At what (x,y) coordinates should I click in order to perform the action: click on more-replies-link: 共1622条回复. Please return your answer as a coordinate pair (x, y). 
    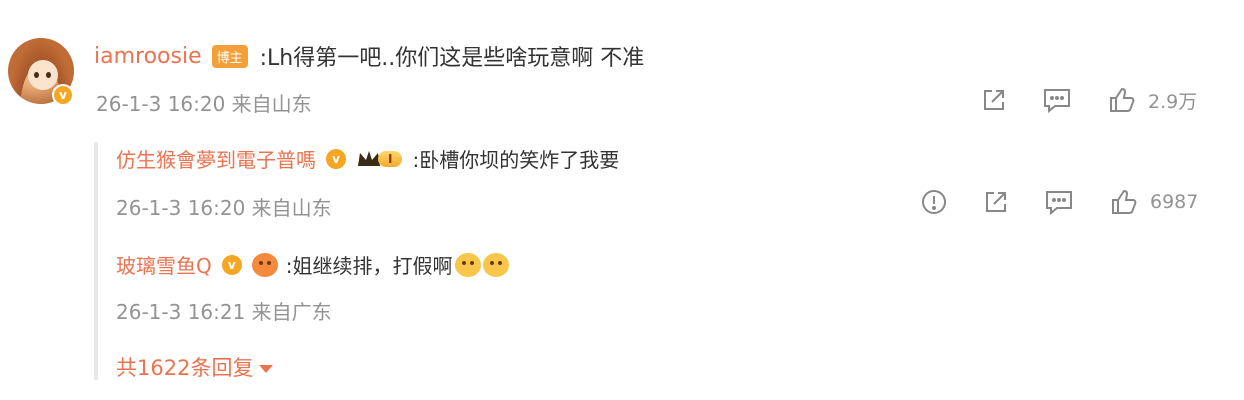
    Looking at the image, I should click on (195, 367).